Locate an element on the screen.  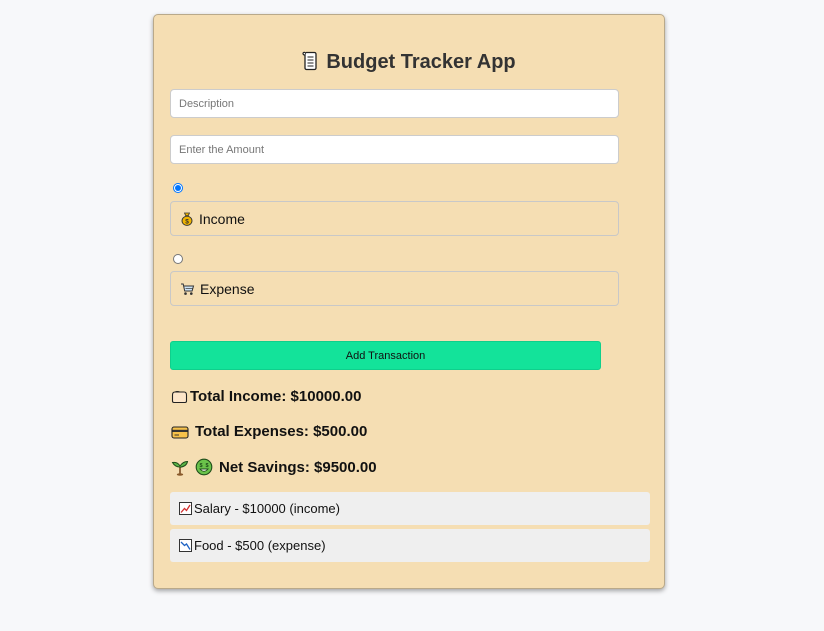
scroll-icon is located at coordinates (309, 61).